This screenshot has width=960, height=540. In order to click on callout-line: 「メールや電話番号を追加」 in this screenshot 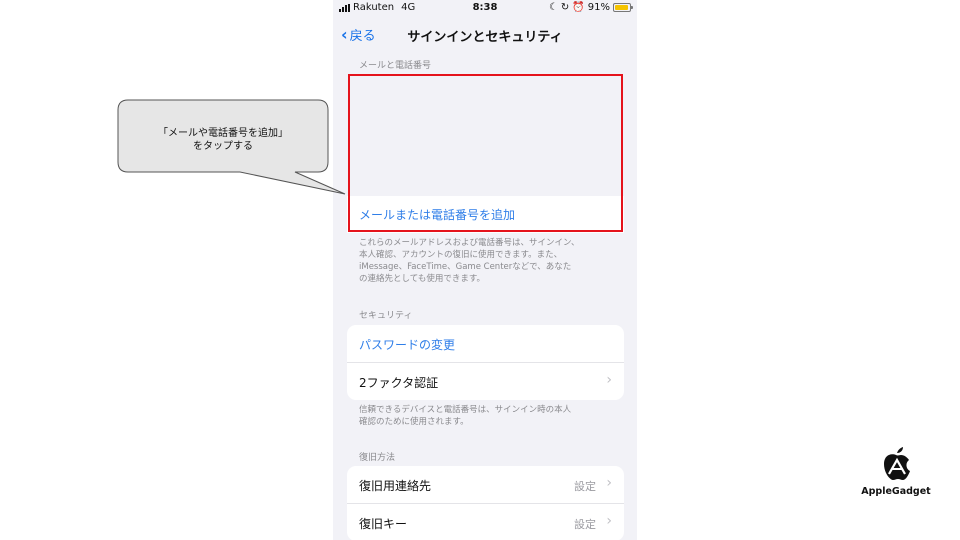, I will do `click(223, 133)`.